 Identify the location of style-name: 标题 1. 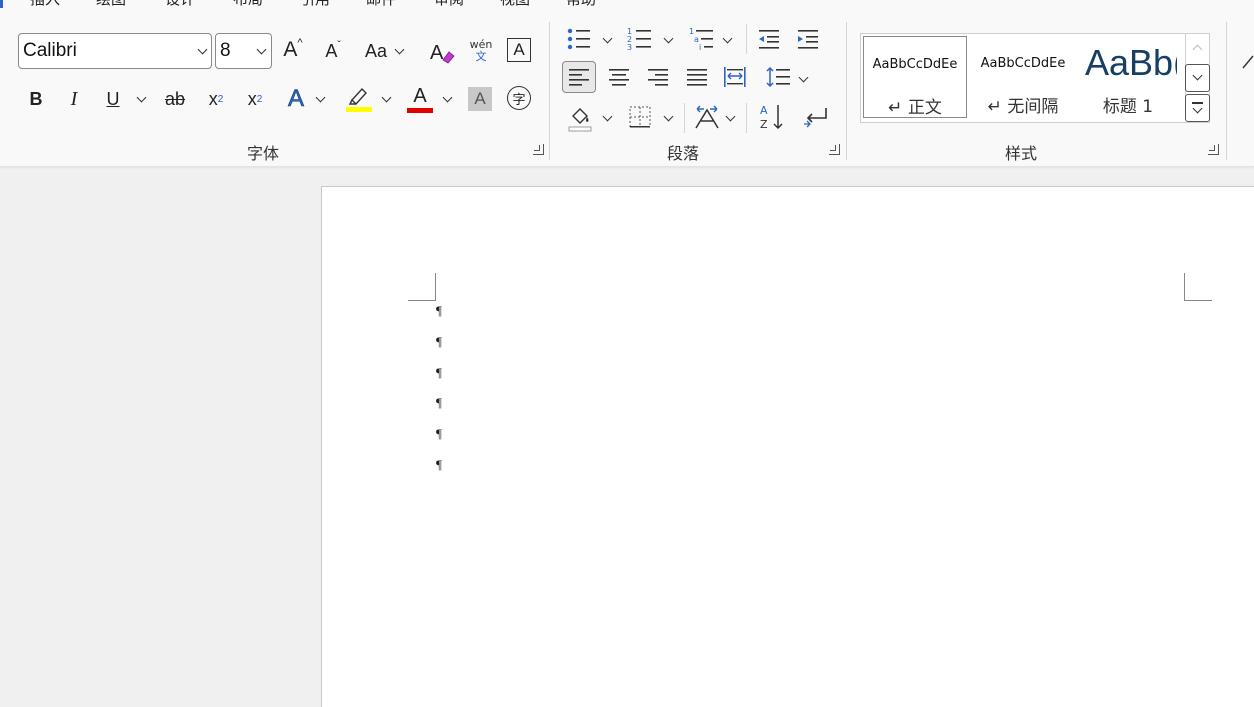
(1128, 107).